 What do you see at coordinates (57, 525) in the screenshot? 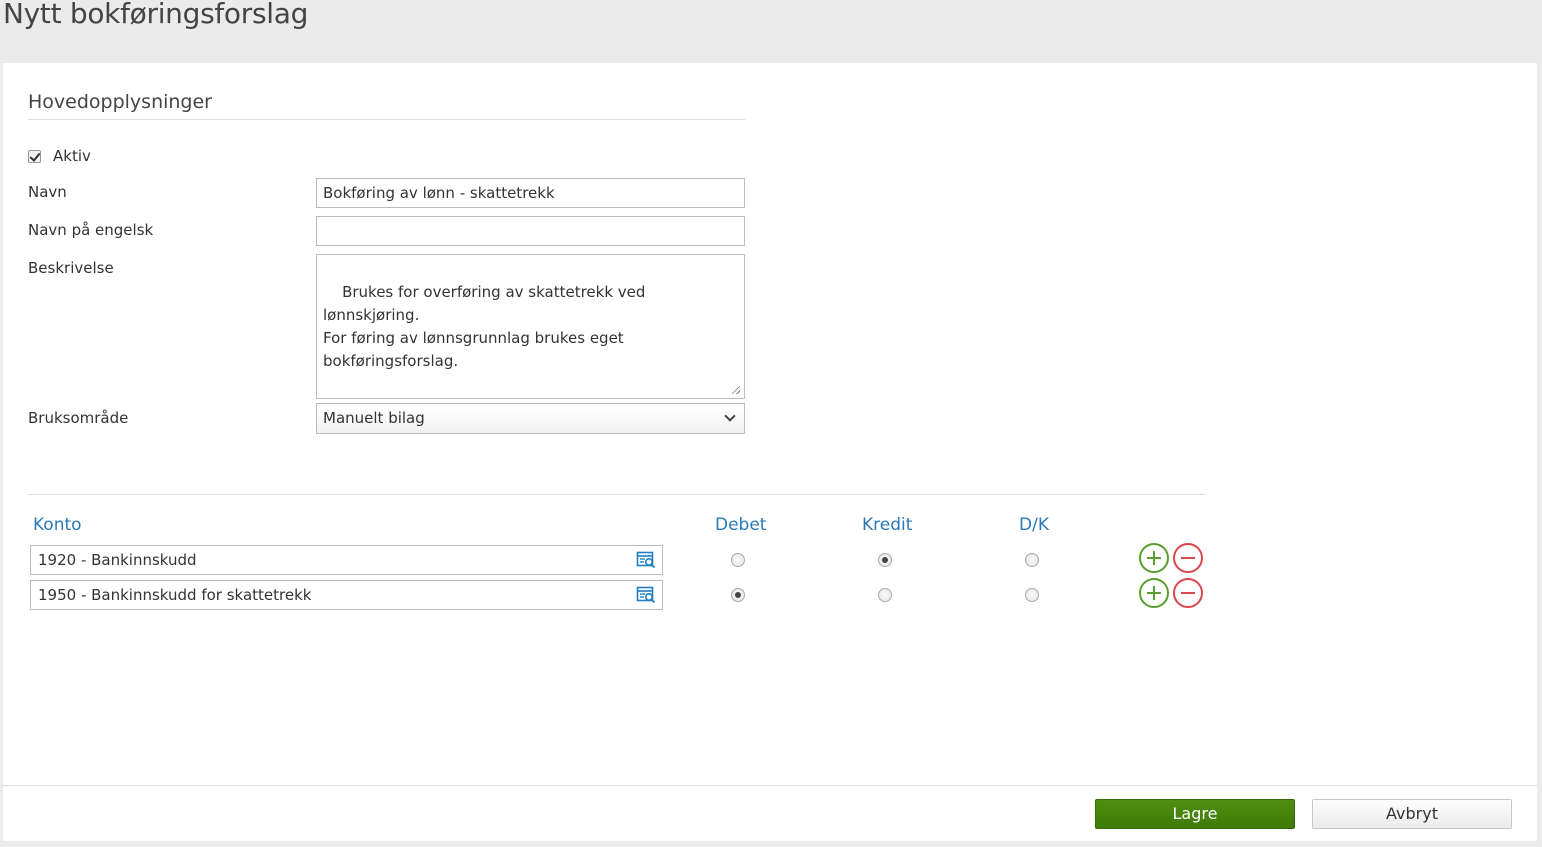
I see `col-header-konto: Konto` at bounding box center [57, 525].